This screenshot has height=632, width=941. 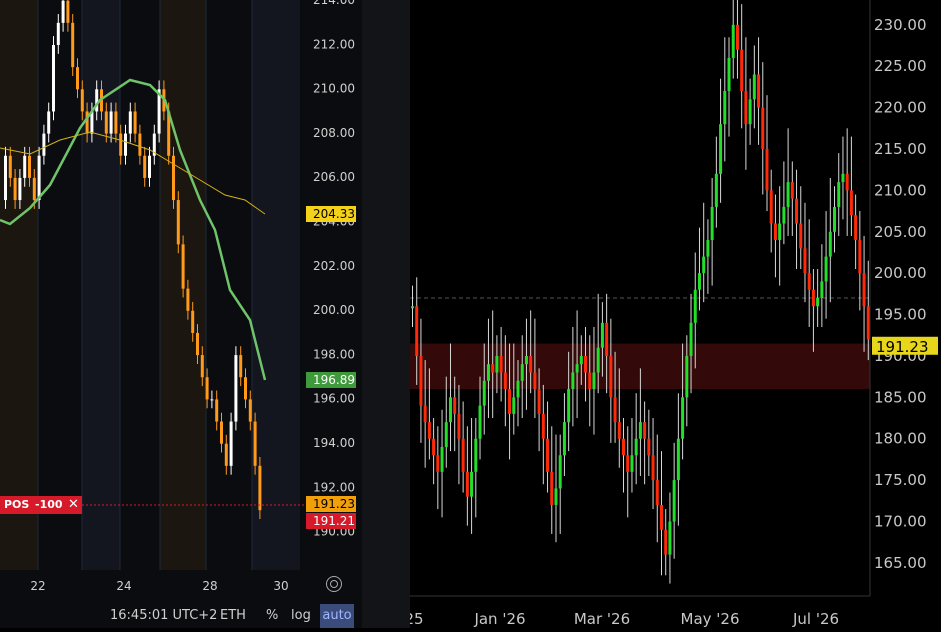 What do you see at coordinates (900, 232) in the screenshot?
I see `y-tick-label: 205.00` at bounding box center [900, 232].